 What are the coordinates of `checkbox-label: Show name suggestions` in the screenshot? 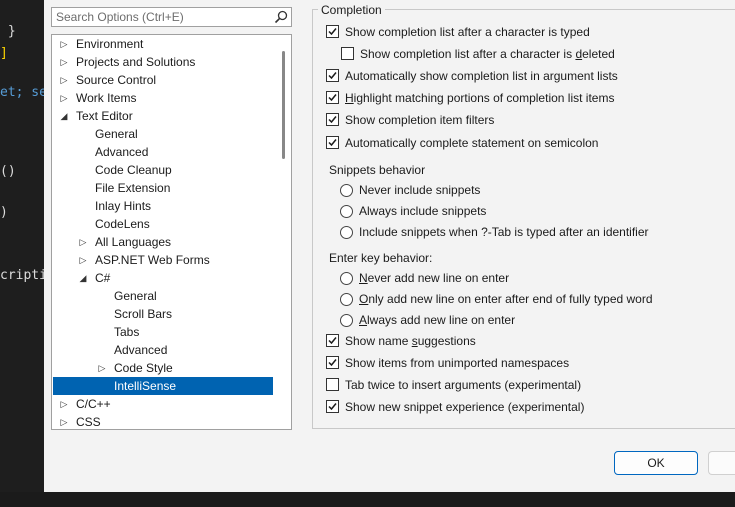 It's located at (410, 341).